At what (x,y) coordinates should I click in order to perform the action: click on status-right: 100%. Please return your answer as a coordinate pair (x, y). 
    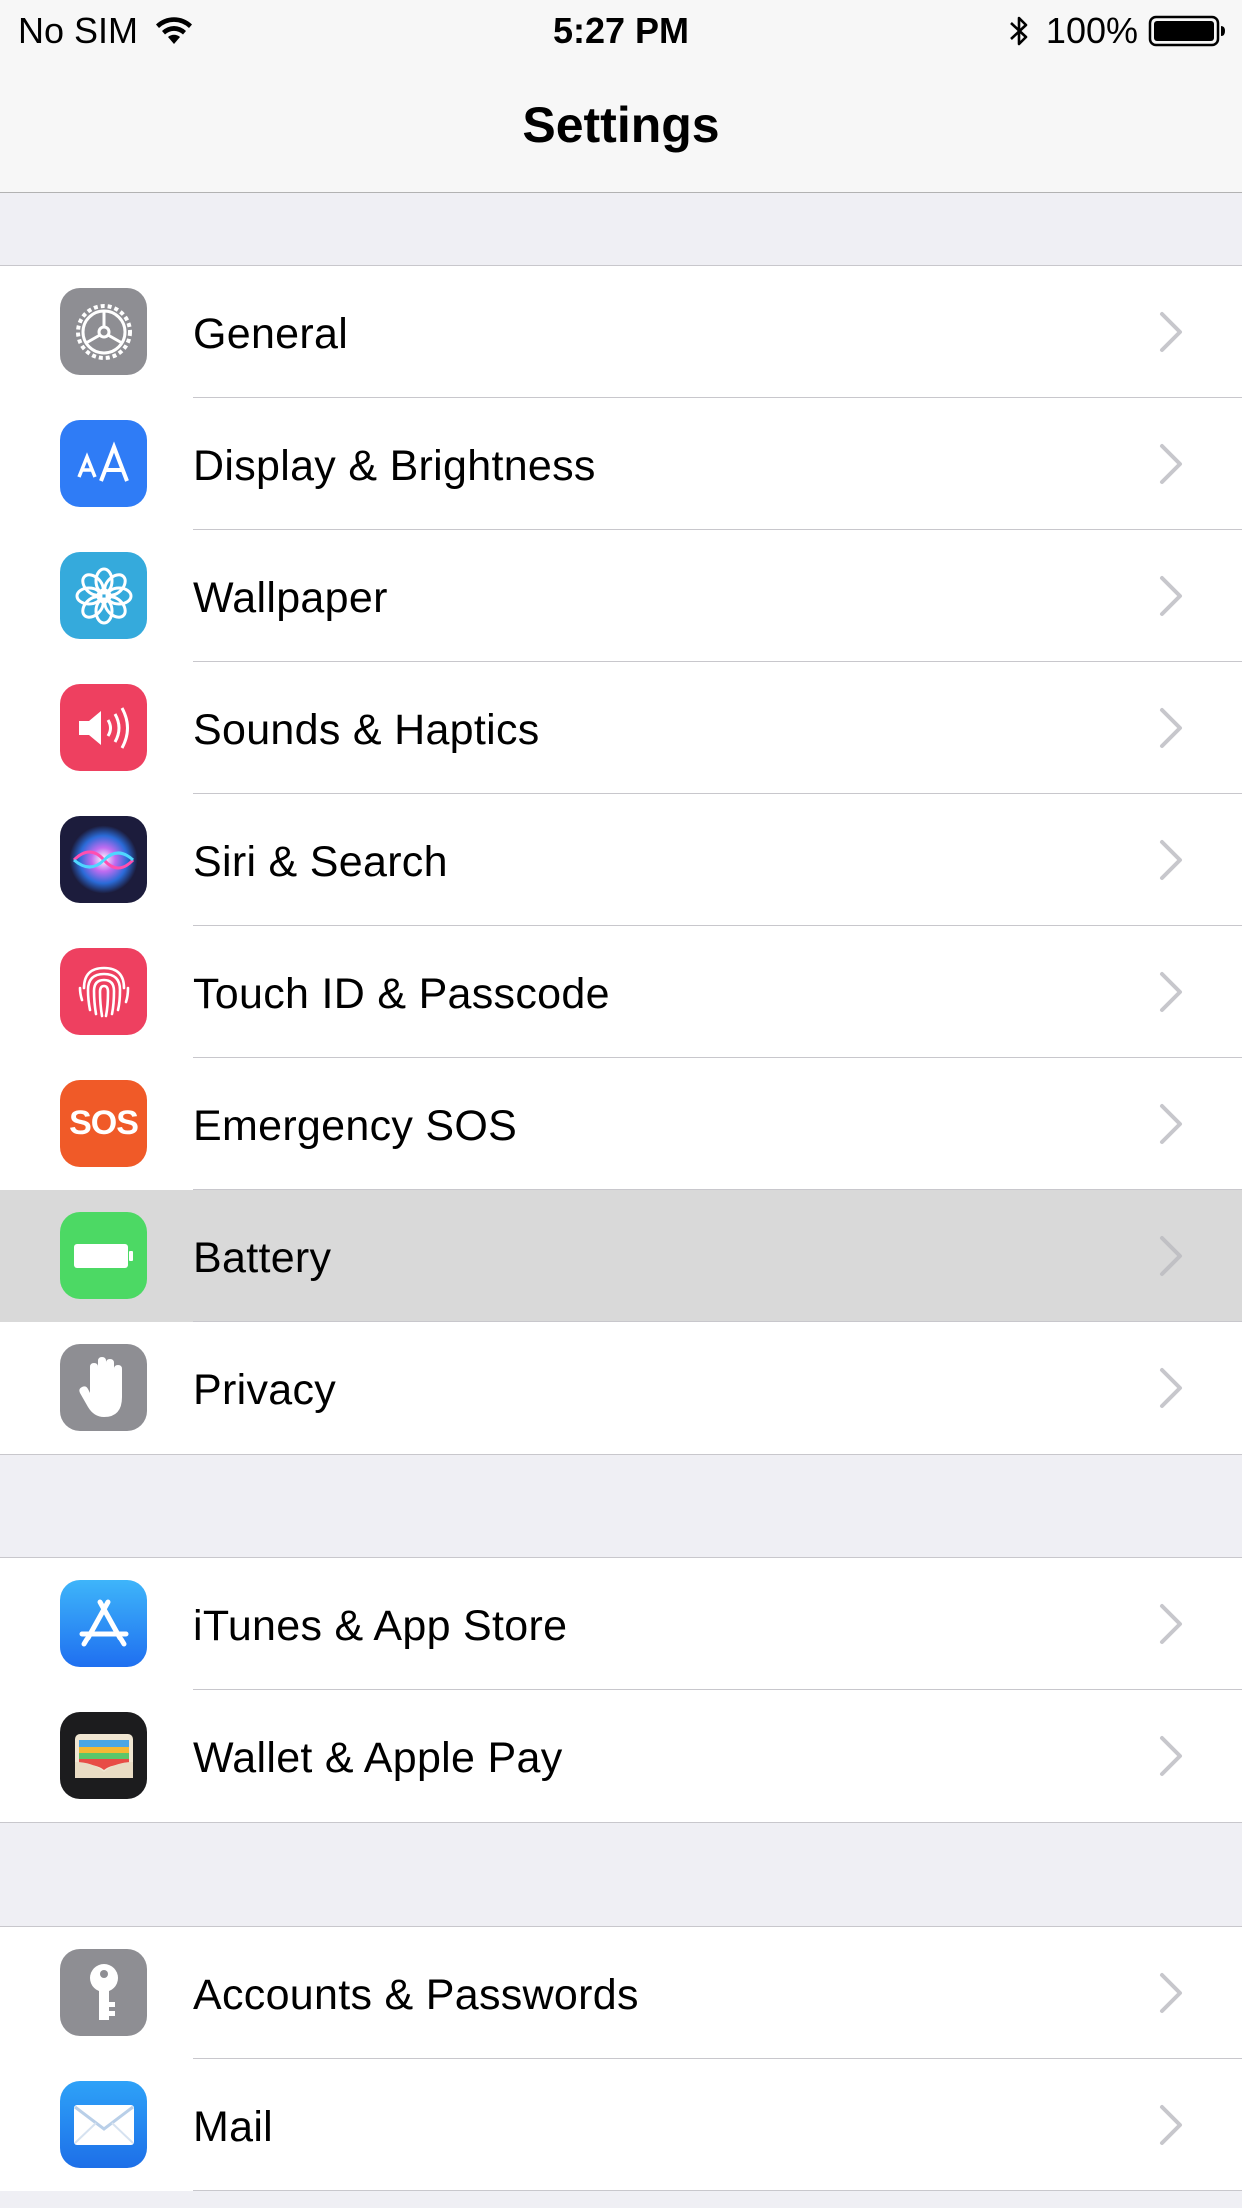
    Looking at the image, I should click on (1118, 31).